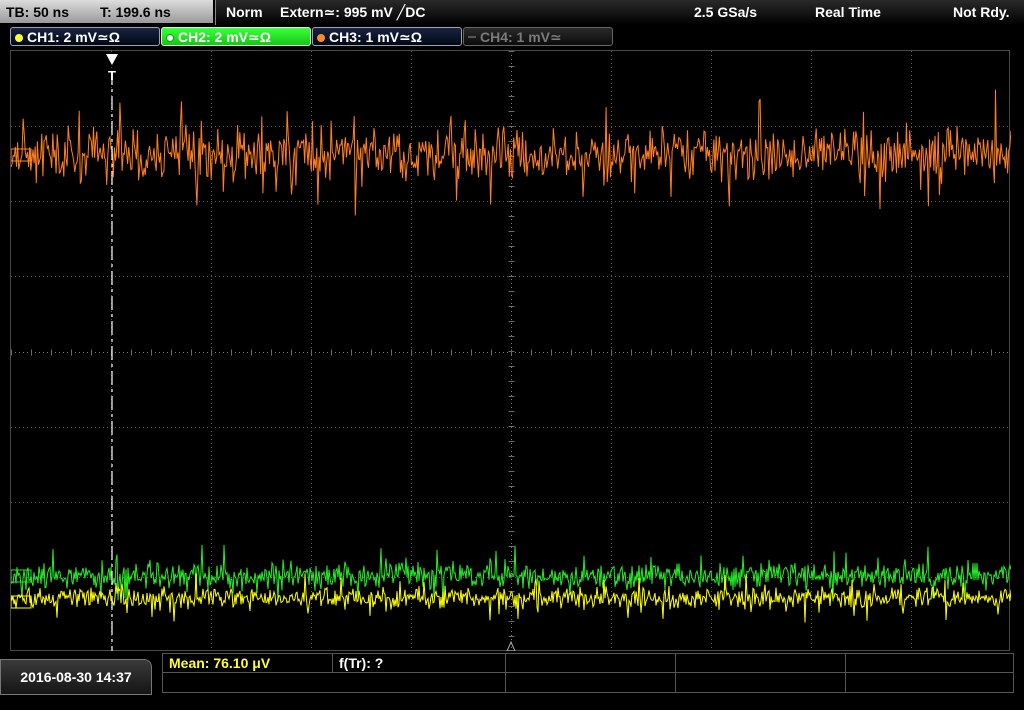 This screenshot has width=1024, height=710. What do you see at coordinates (73, 37) in the screenshot?
I see `channel-1-label: CH1: 2 mV≃Ω` at bounding box center [73, 37].